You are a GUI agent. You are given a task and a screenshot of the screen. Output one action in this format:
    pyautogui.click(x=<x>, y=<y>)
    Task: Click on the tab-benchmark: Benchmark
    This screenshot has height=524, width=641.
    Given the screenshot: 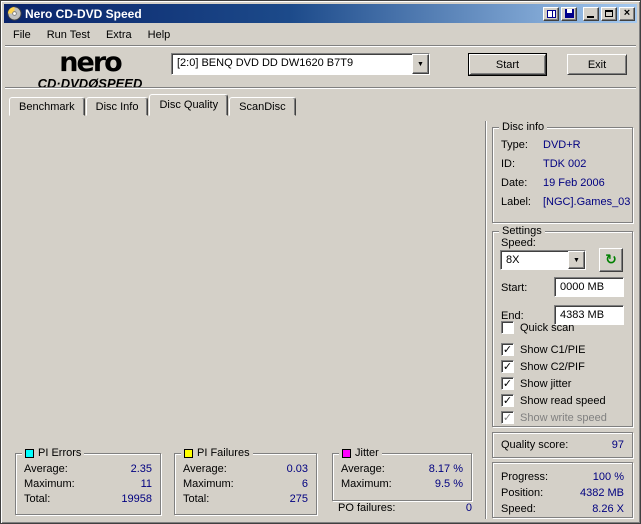 What is the action you would take?
    pyautogui.click(x=47, y=106)
    